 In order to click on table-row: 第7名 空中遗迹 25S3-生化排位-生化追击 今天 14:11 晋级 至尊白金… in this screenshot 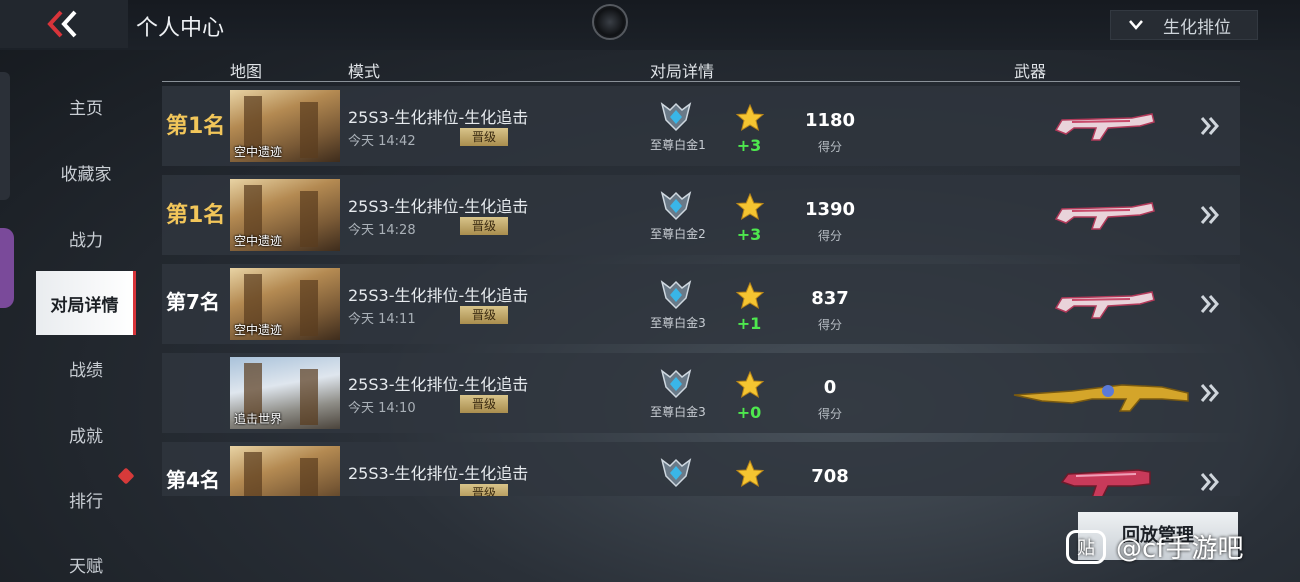, I will do `click(701, 304)`.